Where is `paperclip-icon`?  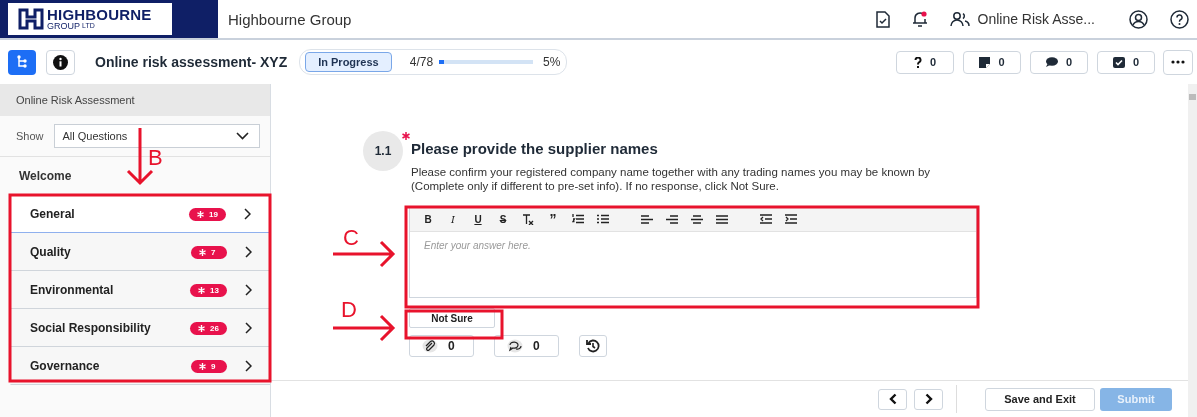 paperclip-icon is located at coordinates (430, 346).